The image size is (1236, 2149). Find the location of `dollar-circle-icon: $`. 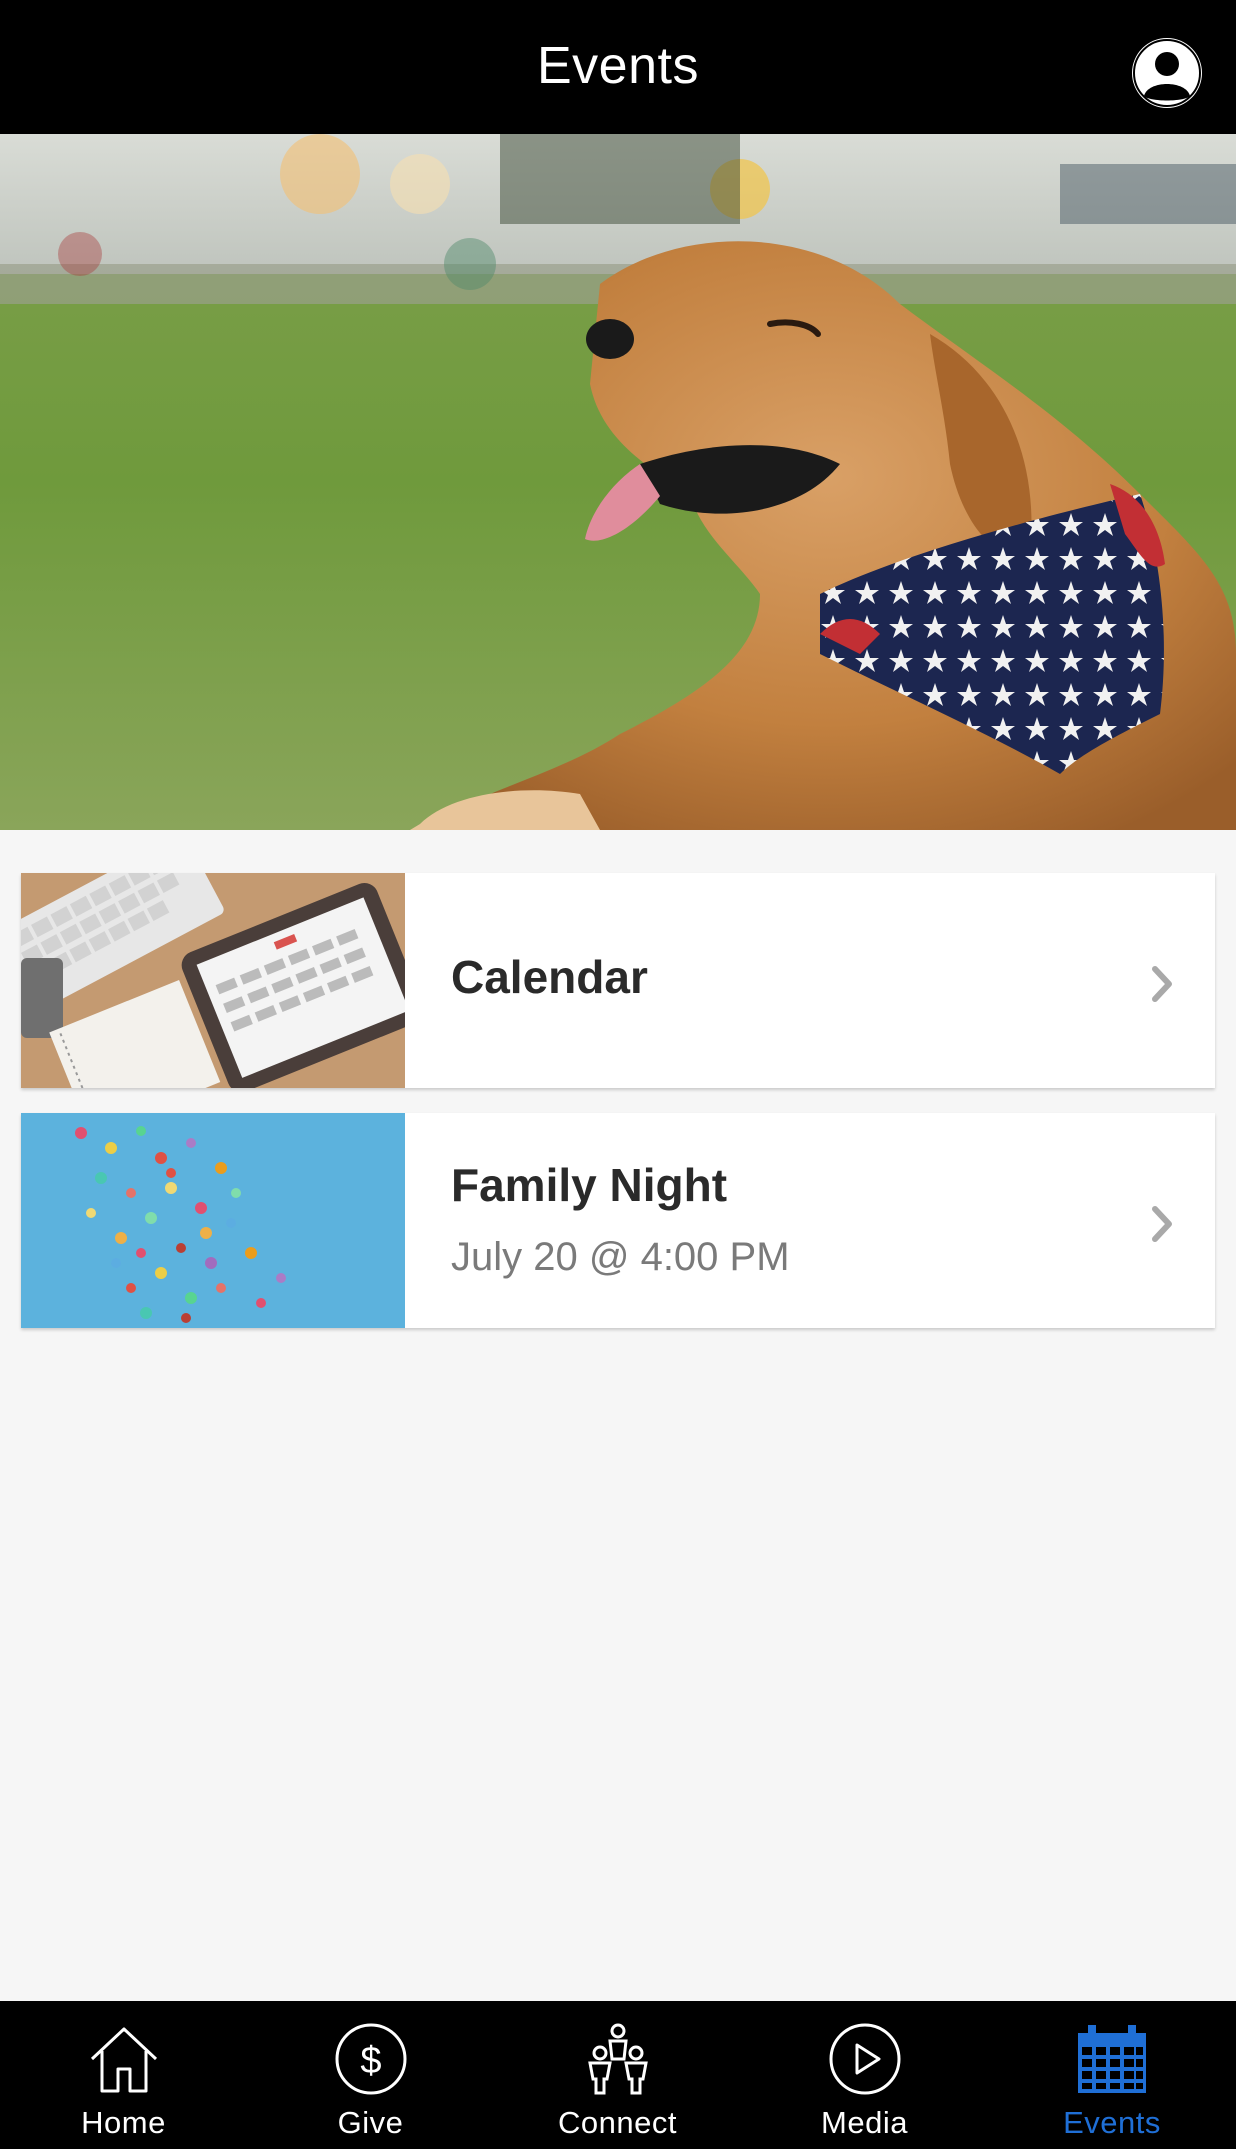

dollar-circle-icon: $ is located at coordinates (371, 2059).